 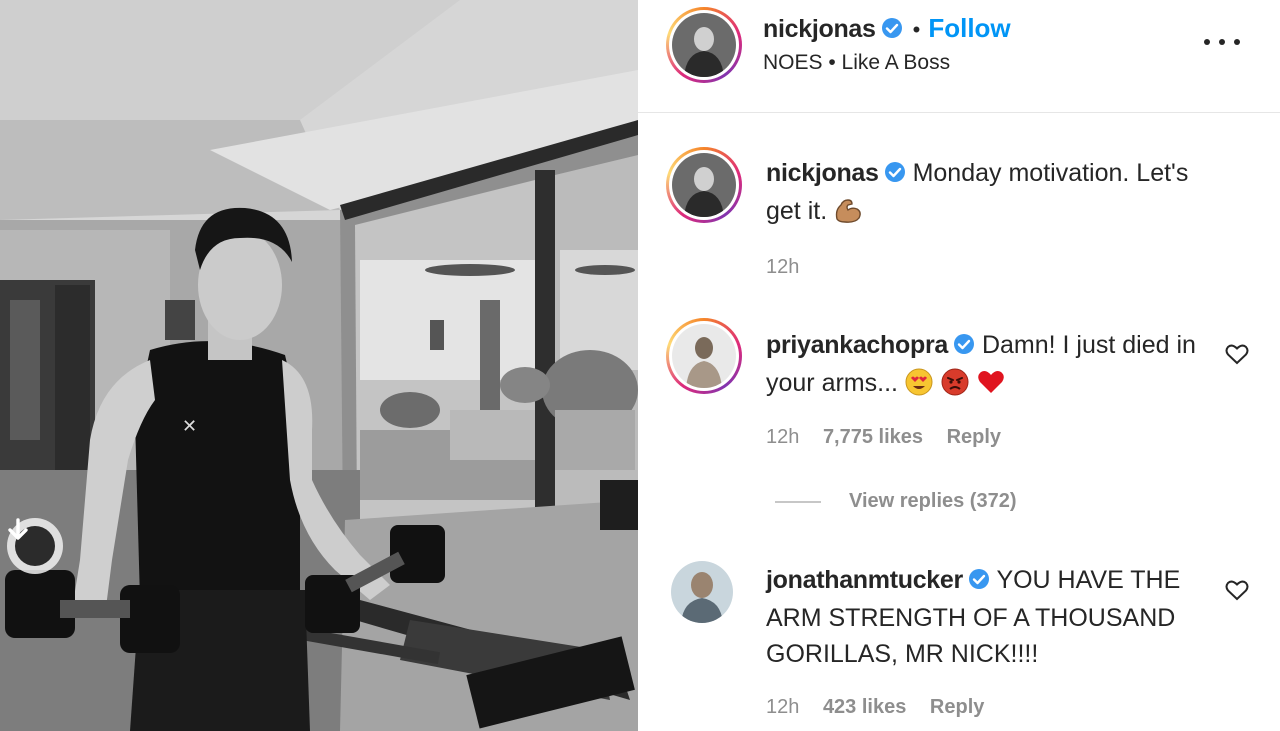 I want to click on flexed-biceps-icon, so click(x=848, y=215).